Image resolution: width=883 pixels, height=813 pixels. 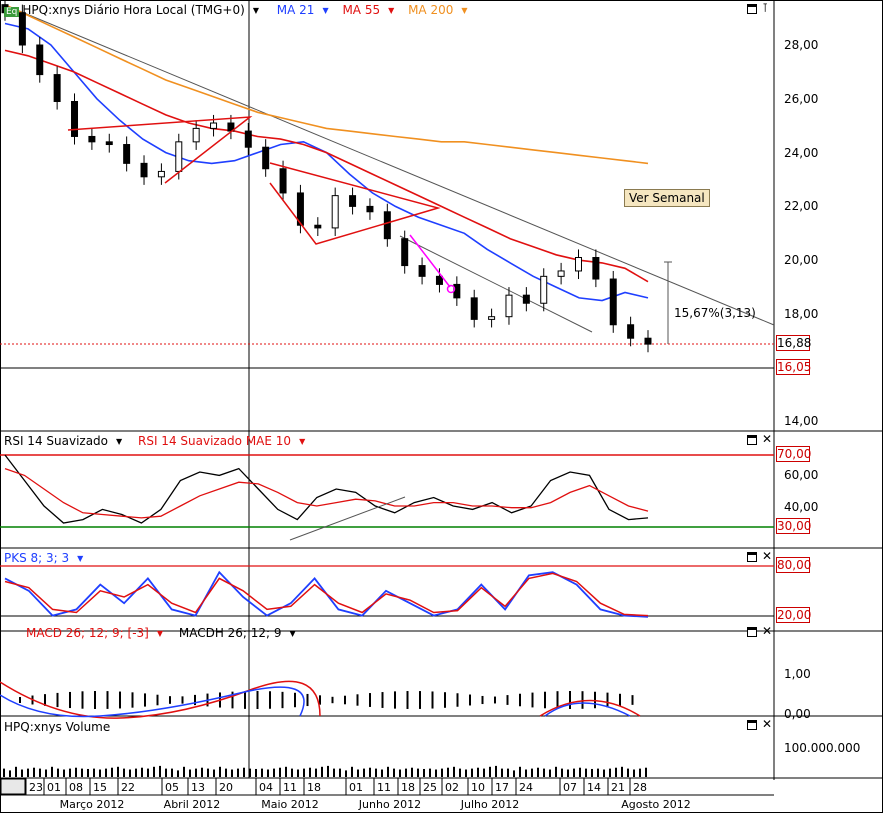 I want to click on day-tick-label: 05, so click(x=172, y=787).